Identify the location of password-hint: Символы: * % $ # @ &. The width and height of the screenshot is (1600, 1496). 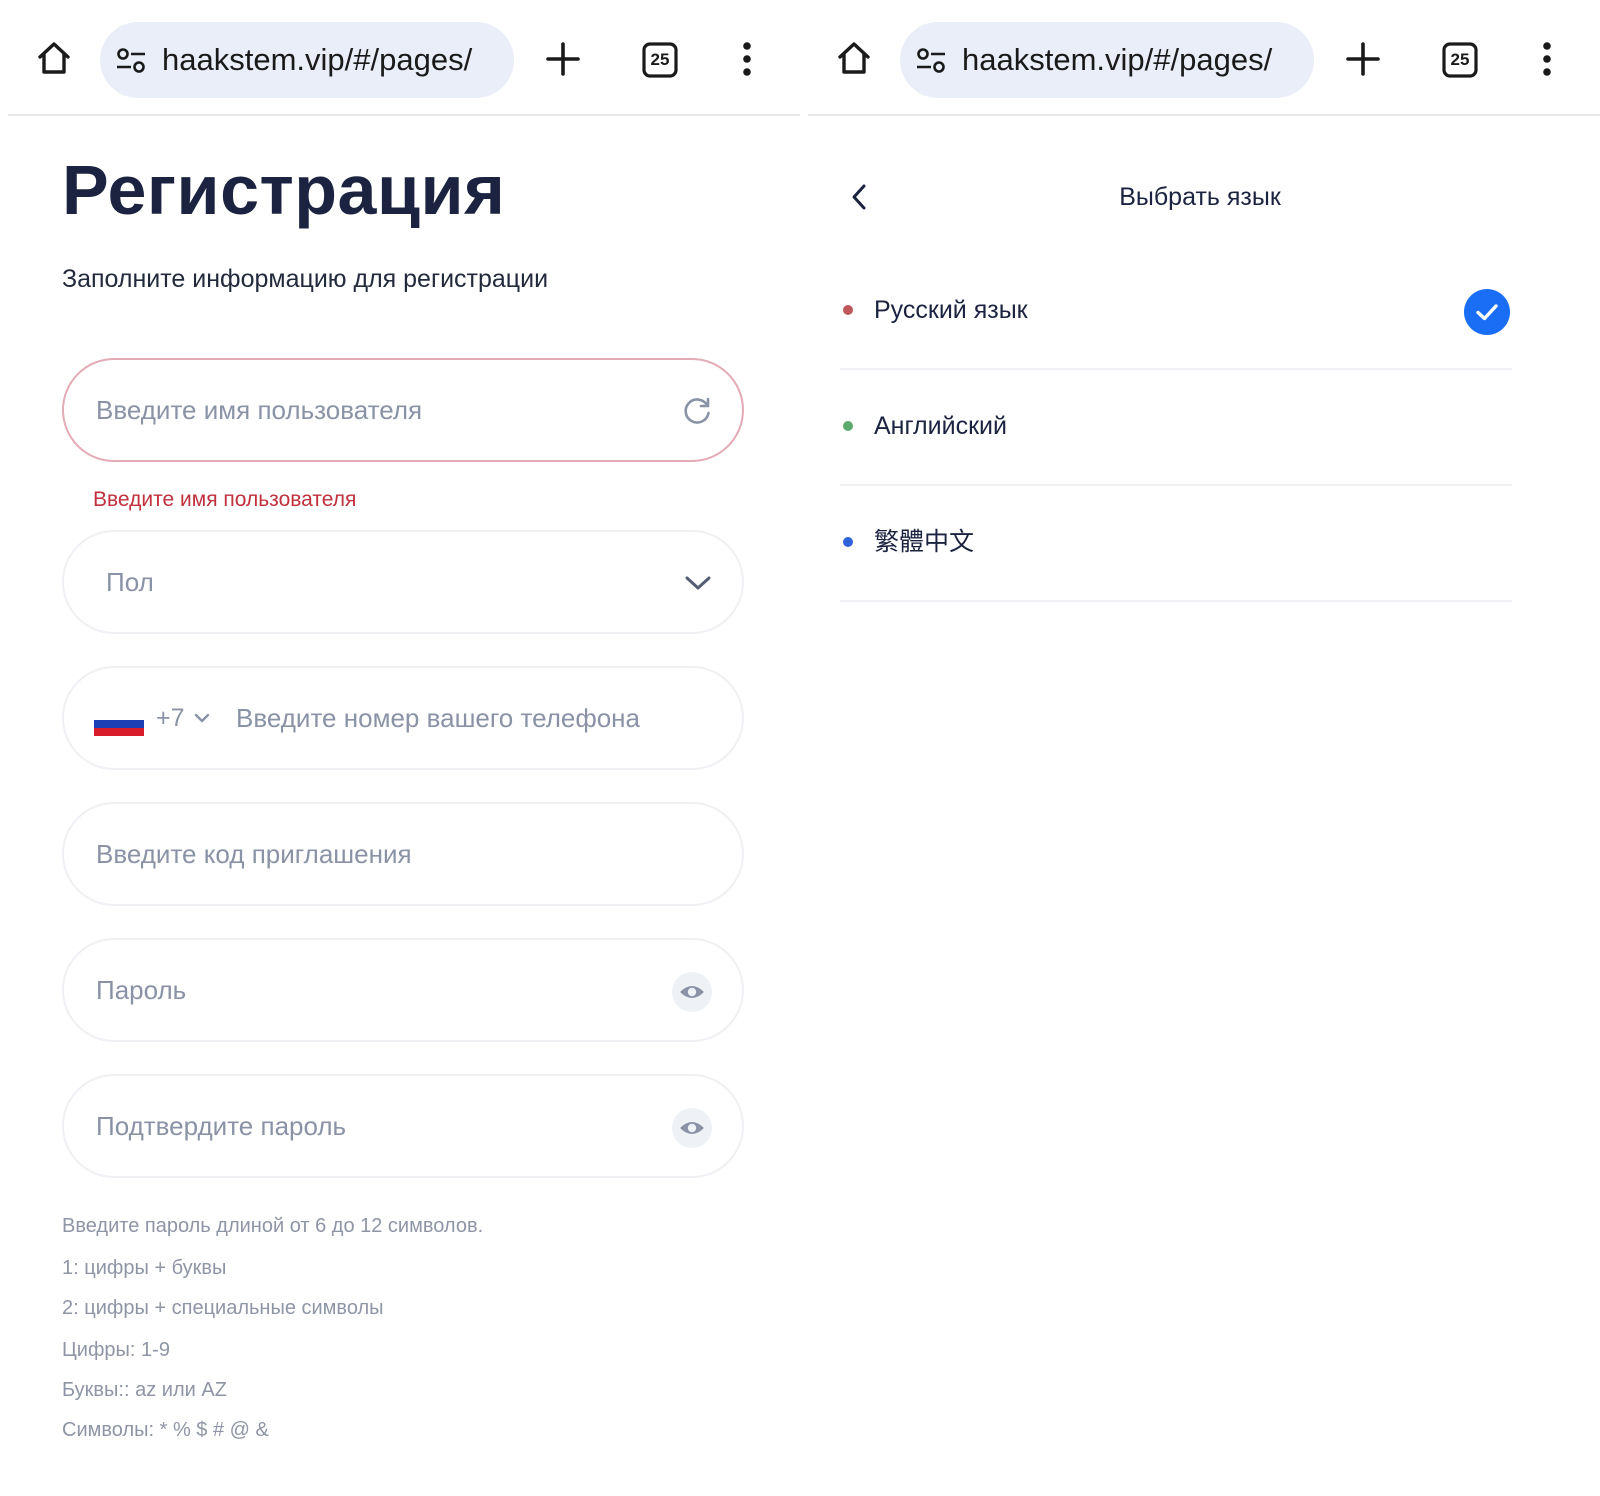
(165, 1430).